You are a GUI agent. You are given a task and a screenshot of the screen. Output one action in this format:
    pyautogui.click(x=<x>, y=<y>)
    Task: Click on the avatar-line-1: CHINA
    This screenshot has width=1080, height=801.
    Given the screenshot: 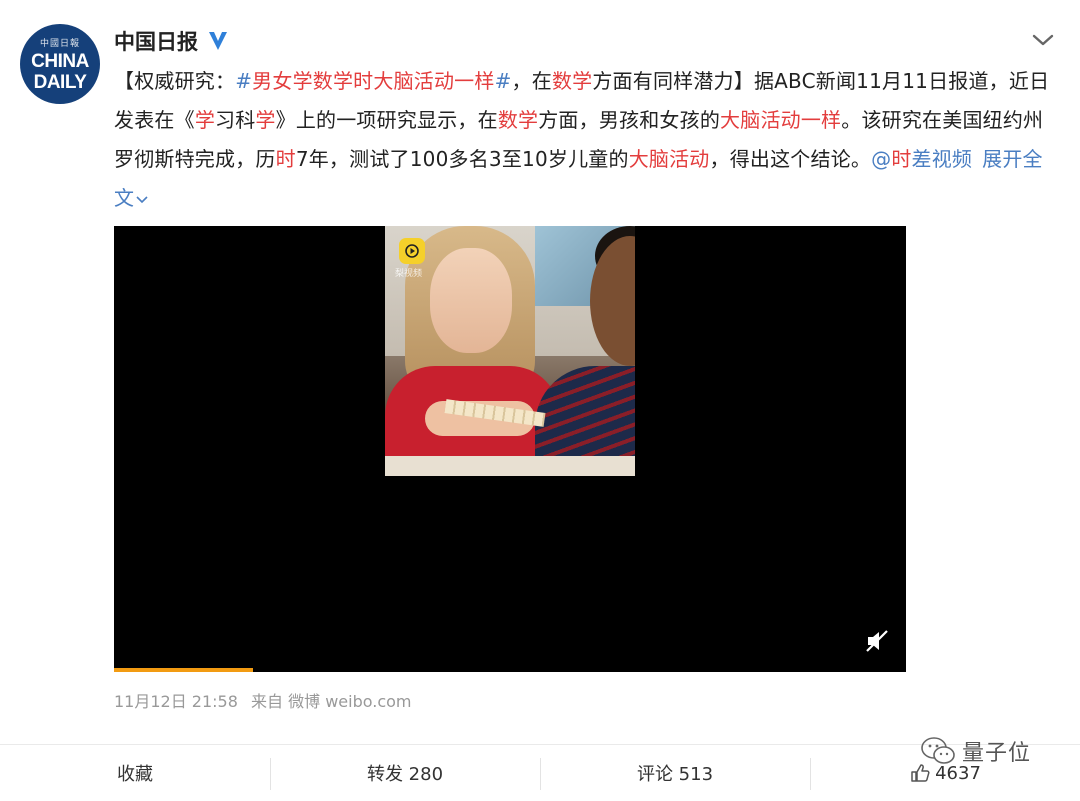 What is the action you would take?
    pyautogui.click(x=60, y=61)
    